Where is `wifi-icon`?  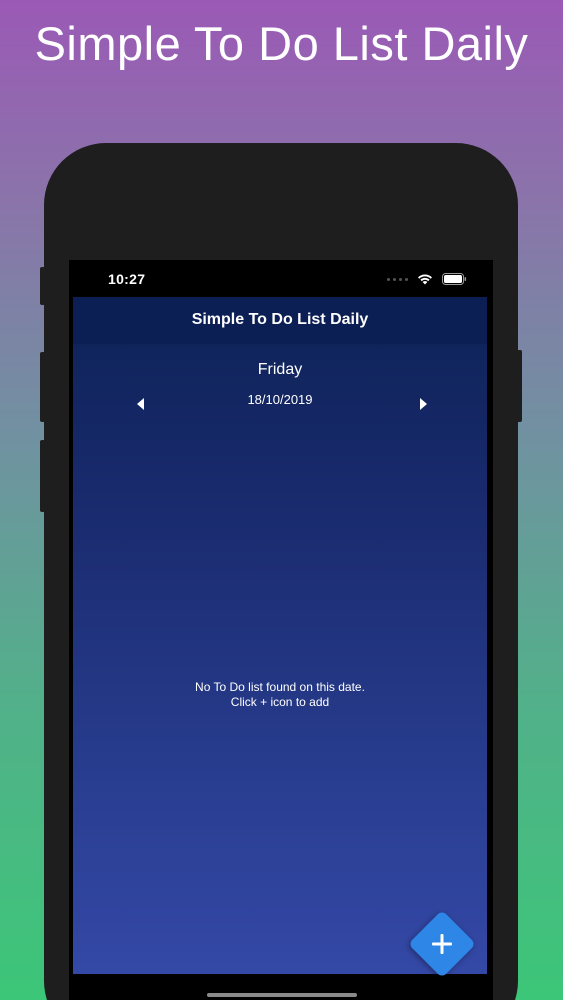 wifi-icon is located at coordinates (425, 279).